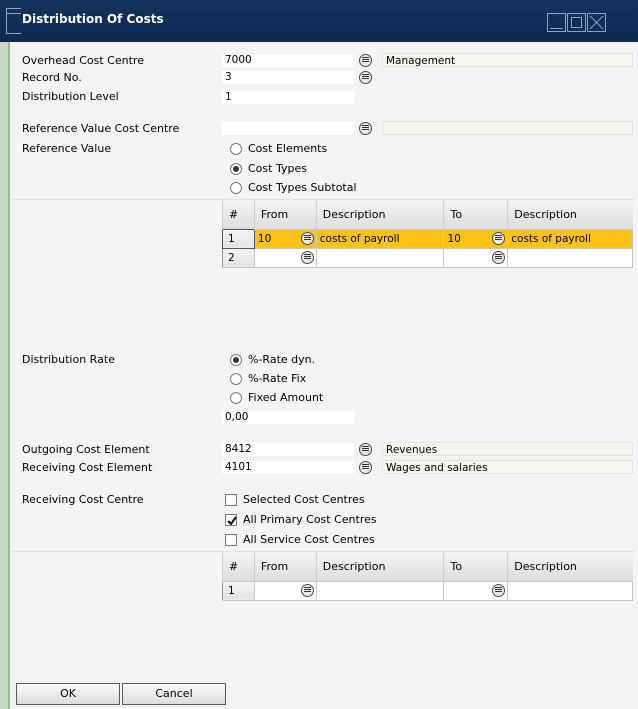 This screenshot has width=638, height=709. I want to click on reference-value-option-label: Cost Types Subtotal, so click(302, 187).